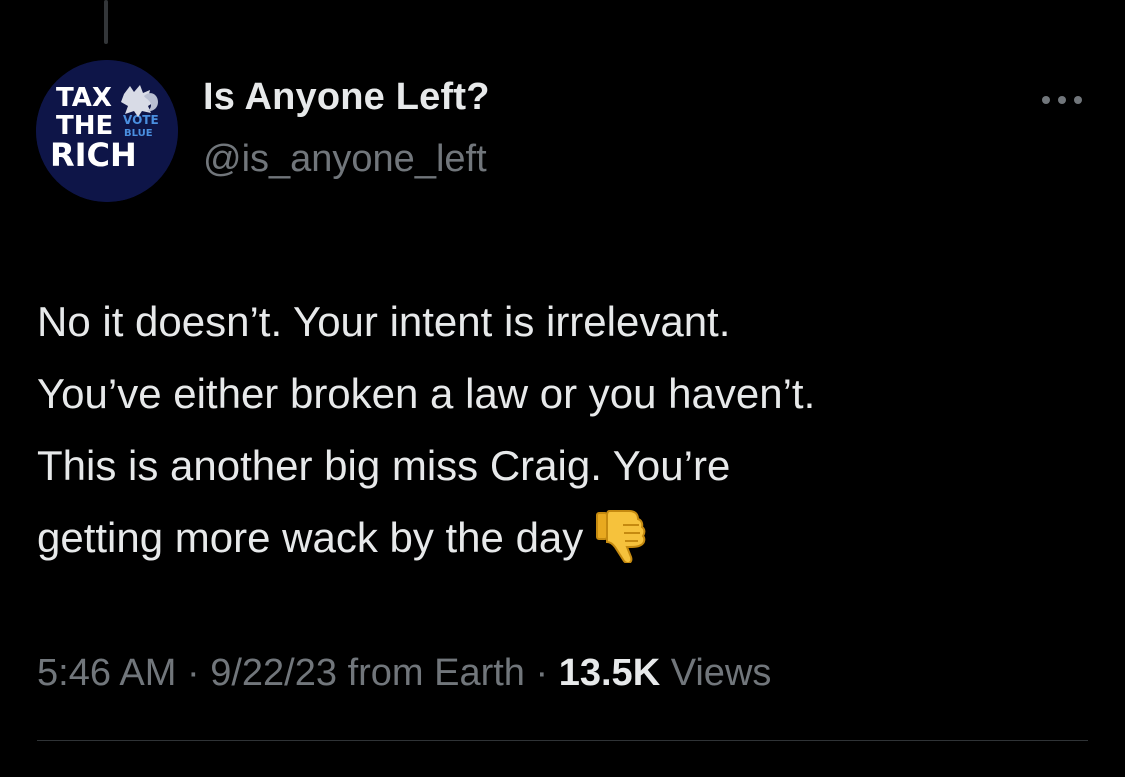  What do you see at coordinates (721, 673) in the screenshot?
I see `views-label: Views` at bounding box center [721, 673].